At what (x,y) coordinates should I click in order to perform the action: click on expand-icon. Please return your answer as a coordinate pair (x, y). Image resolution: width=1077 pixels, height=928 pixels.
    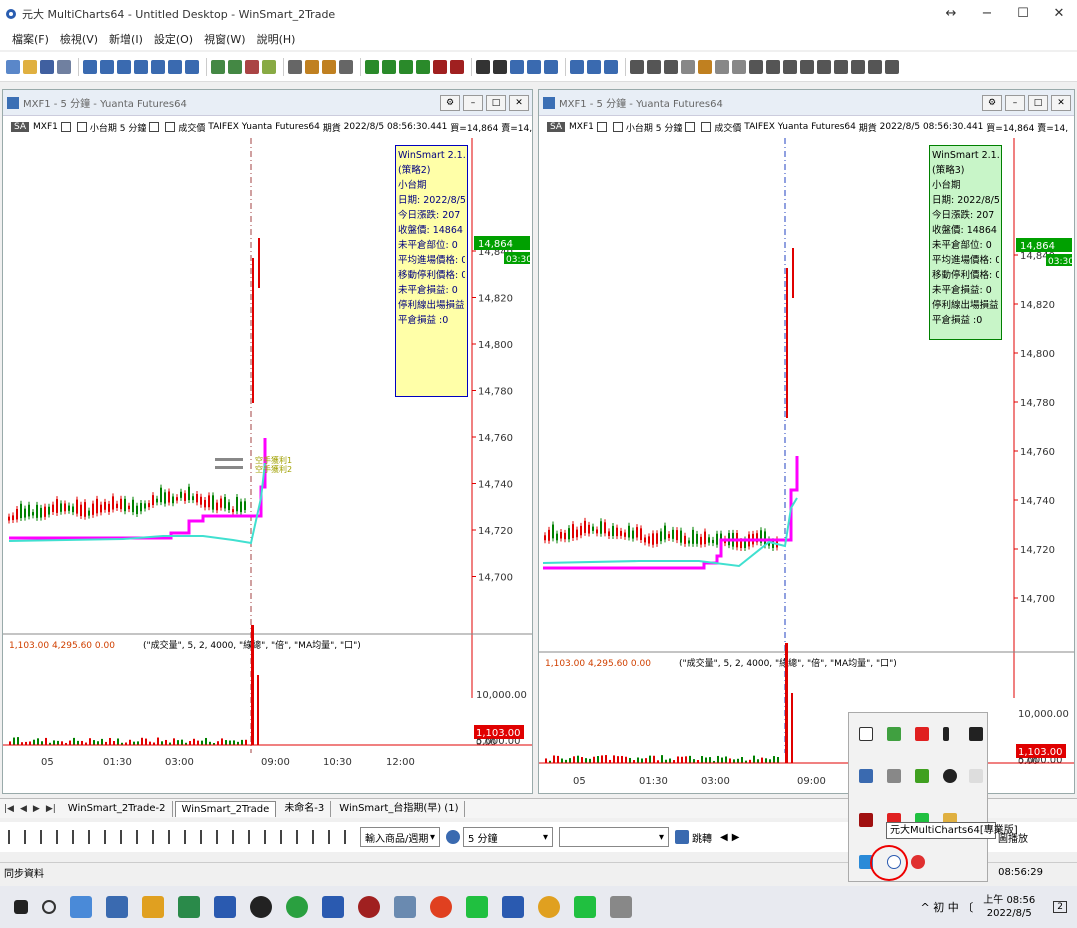
    Looking at the image, I should click on (756, 66).